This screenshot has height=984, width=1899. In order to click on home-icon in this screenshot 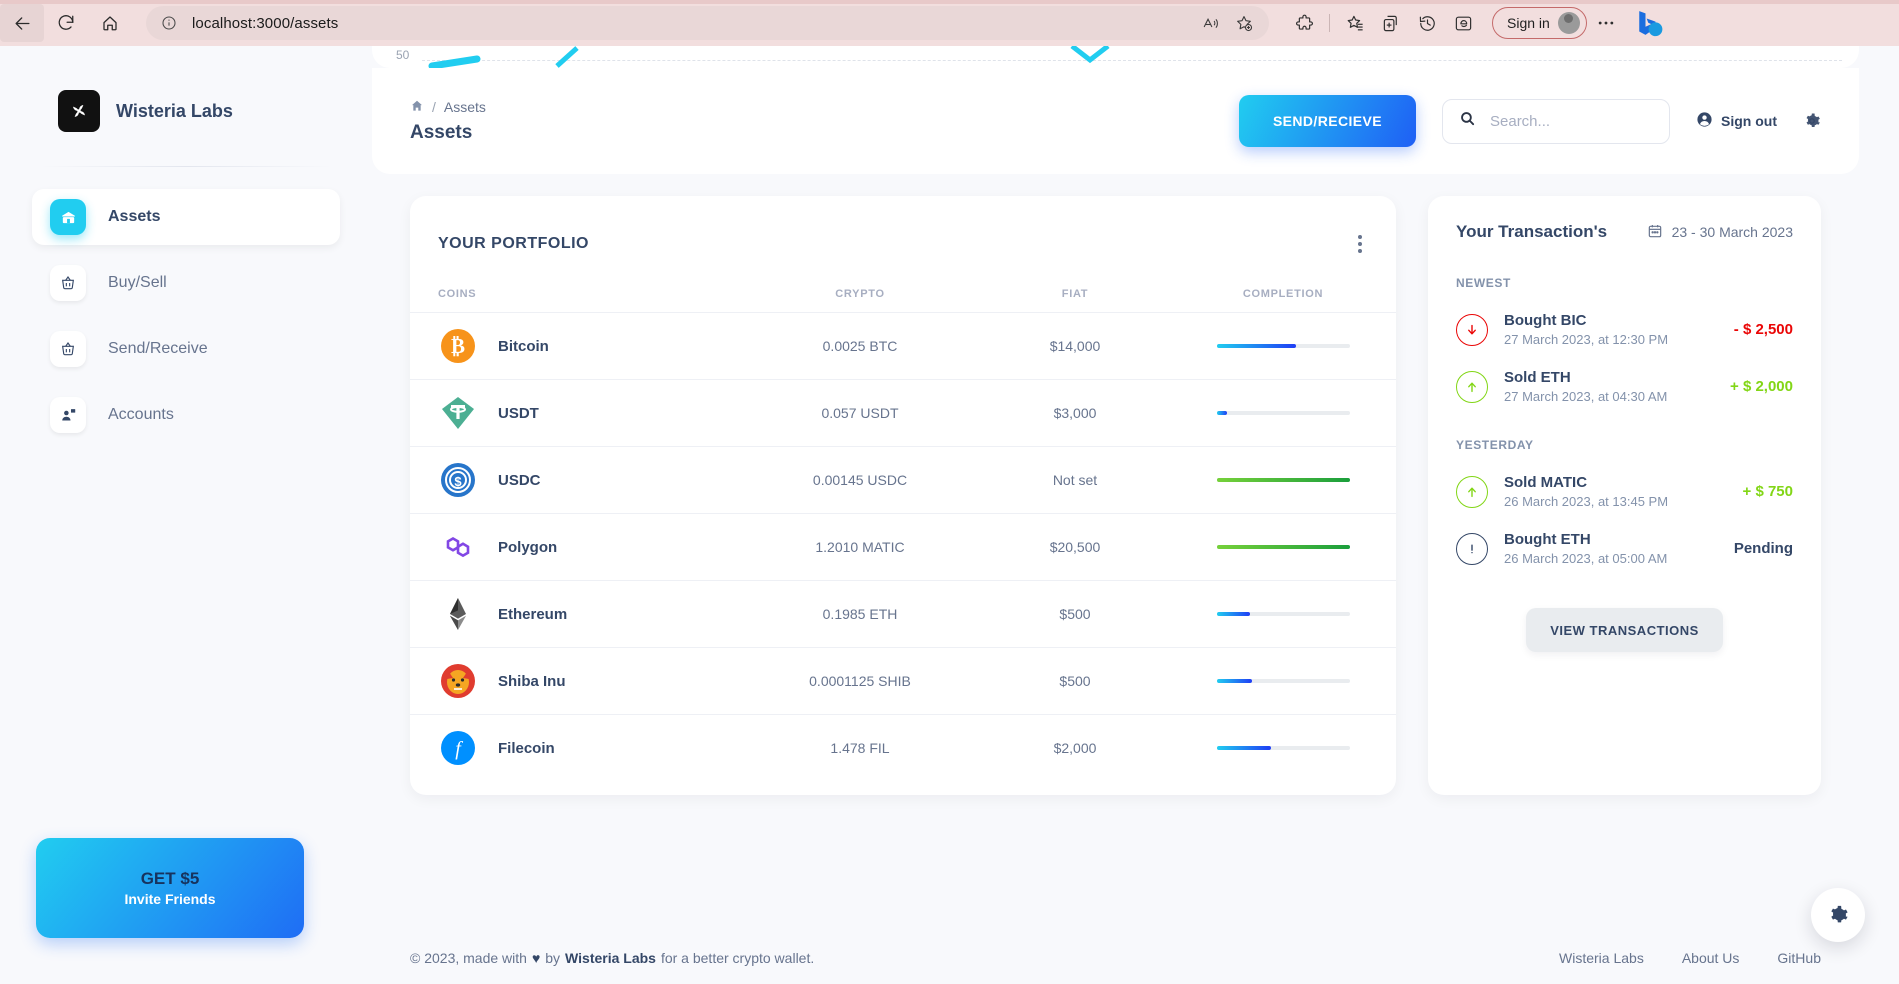, I will do `click(417, 107)`.